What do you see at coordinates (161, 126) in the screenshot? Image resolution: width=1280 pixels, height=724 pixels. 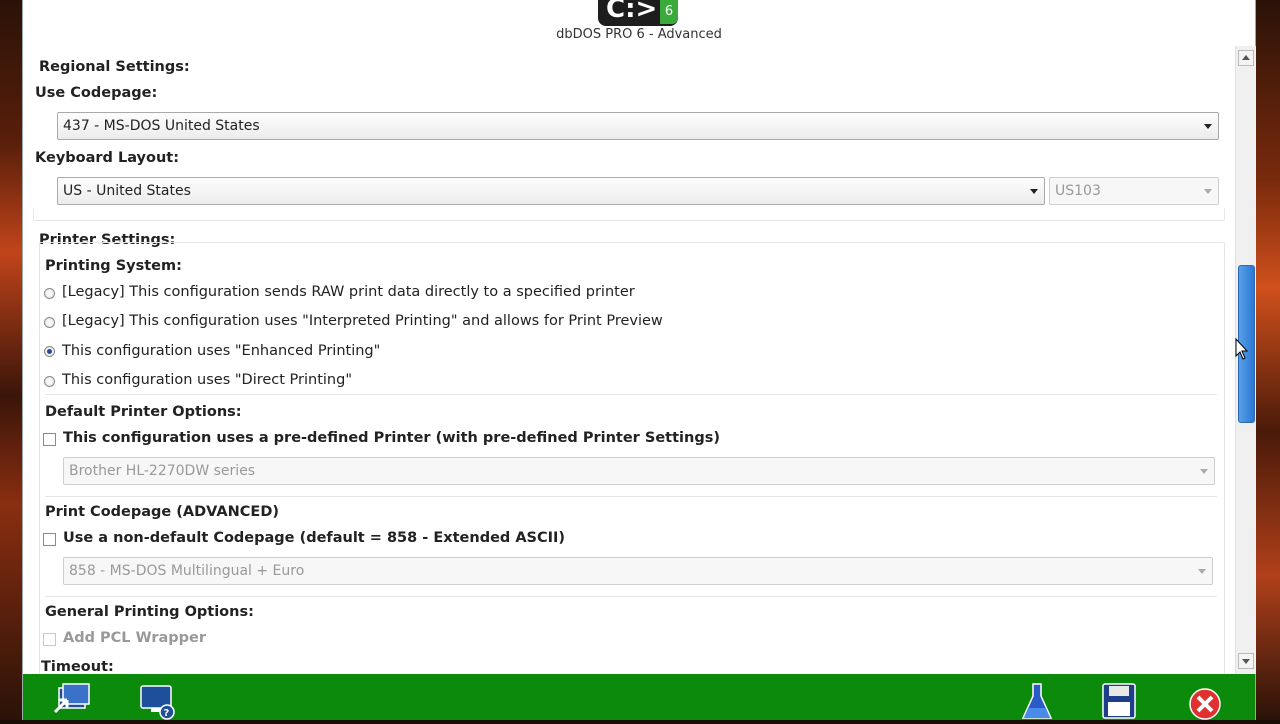 I see `codepage-dropdown-value: 437 - MS-DOS United States` at bounding box center [161, 126].